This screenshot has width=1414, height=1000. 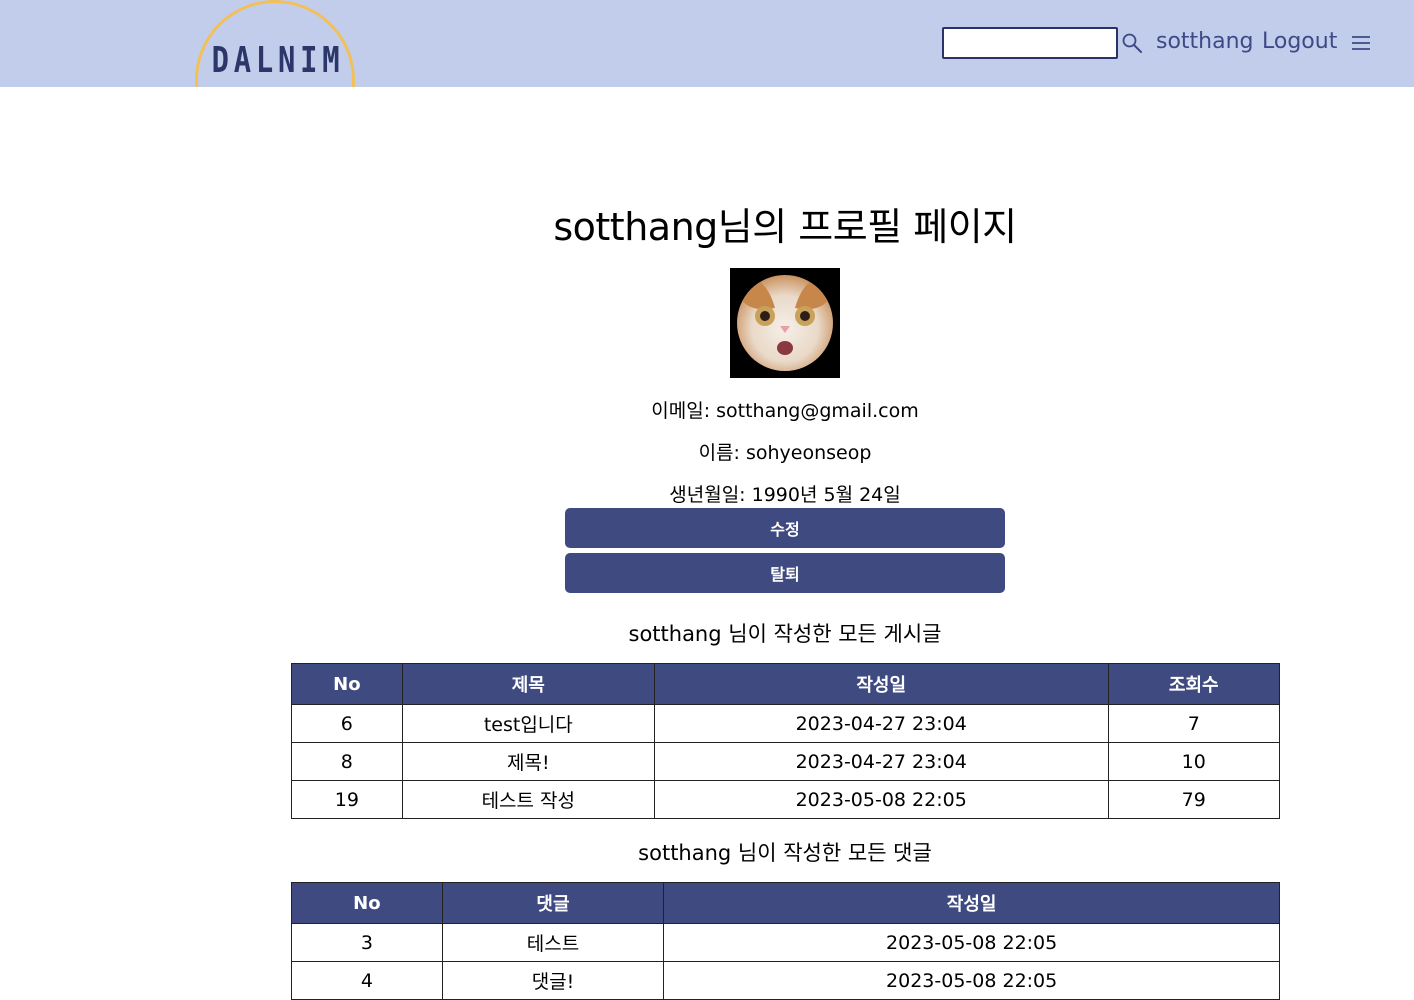 What do you see at coordinates (785, 853) in the screenshot?
I see `comments-section-title: sotthang 님이 작성한 모든 댓글` at bounding box center [785, 853].